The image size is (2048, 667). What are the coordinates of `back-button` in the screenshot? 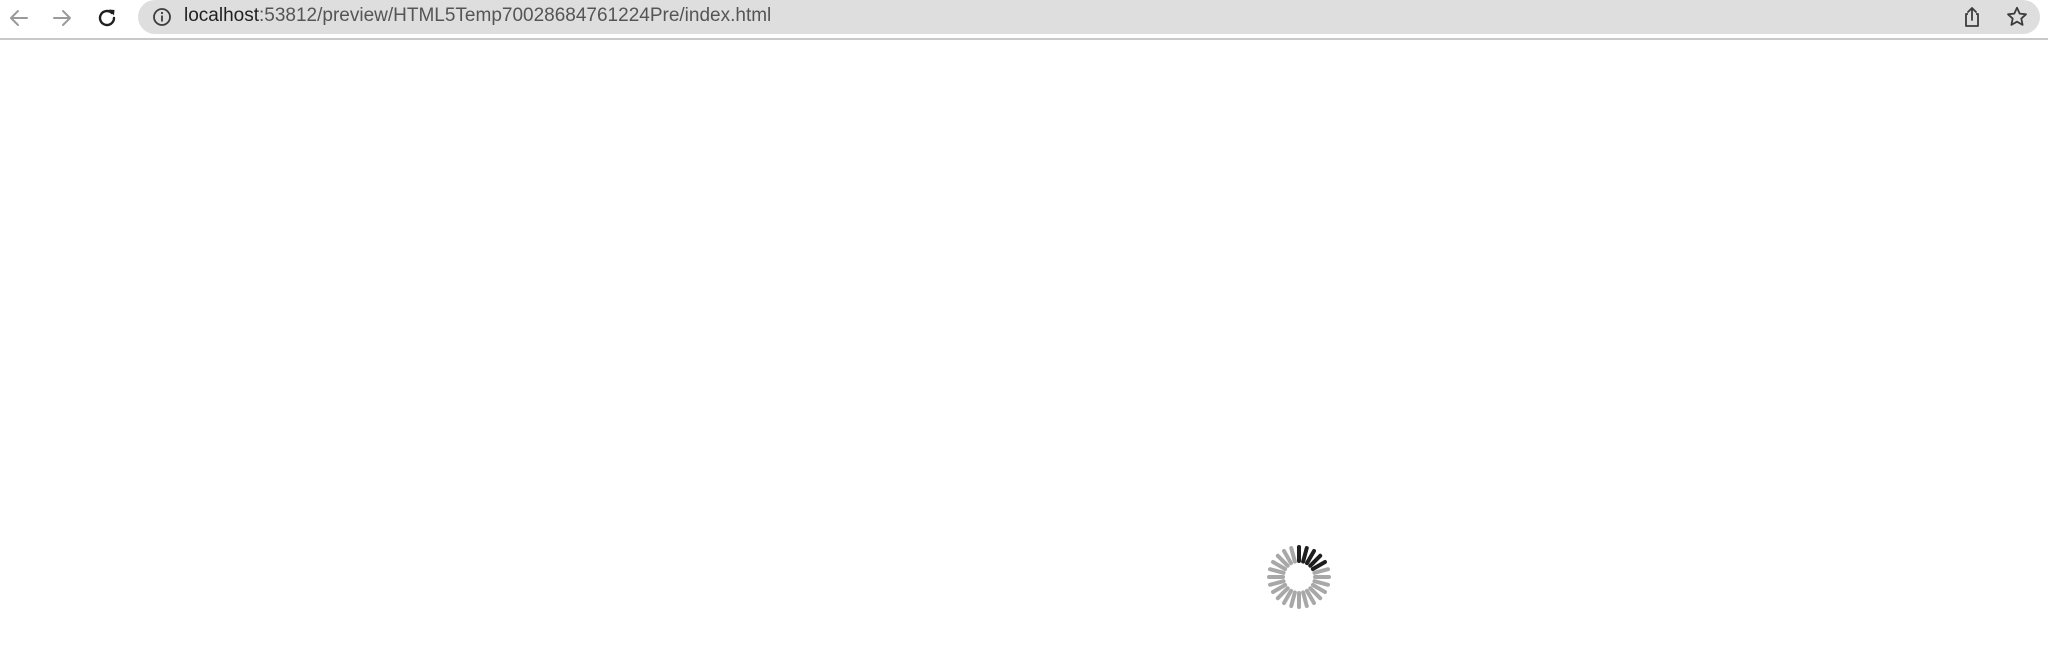 It's located at (19, 18).